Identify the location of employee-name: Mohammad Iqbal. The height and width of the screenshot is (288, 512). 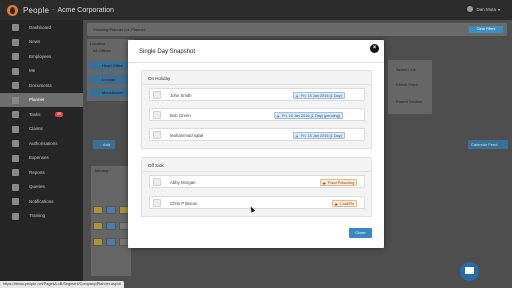
(187, 135).